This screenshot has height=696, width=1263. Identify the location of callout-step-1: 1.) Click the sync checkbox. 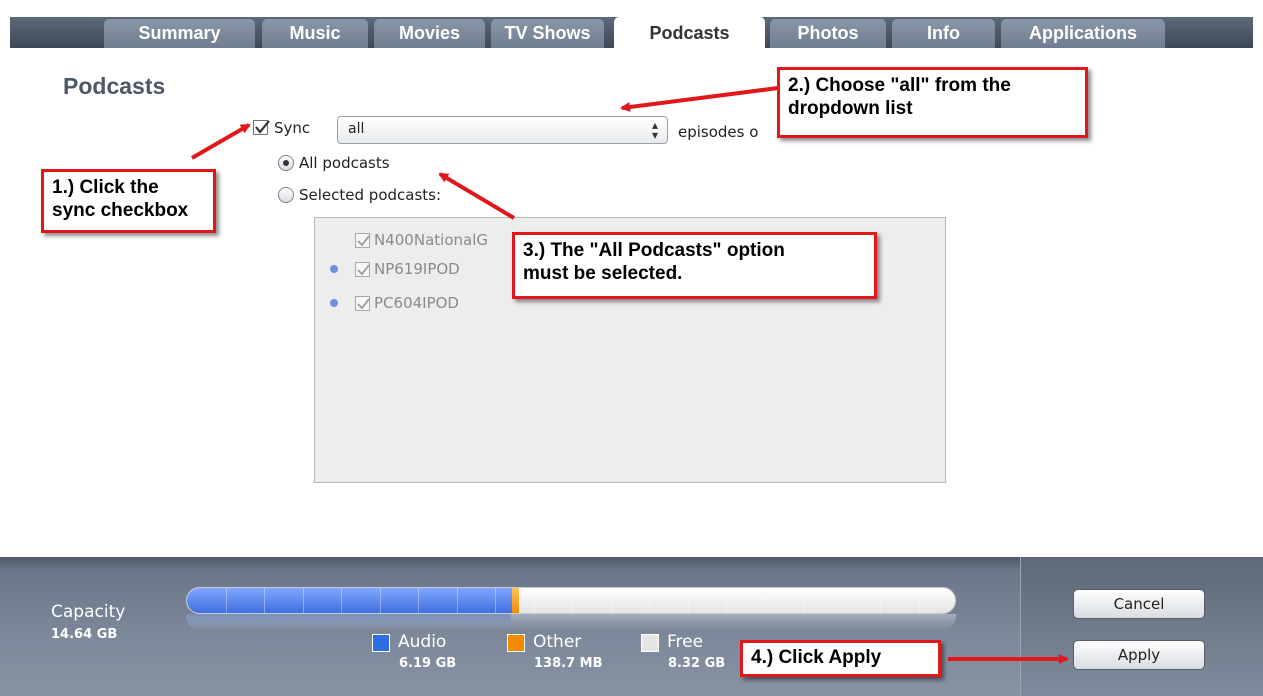
(128, 201).